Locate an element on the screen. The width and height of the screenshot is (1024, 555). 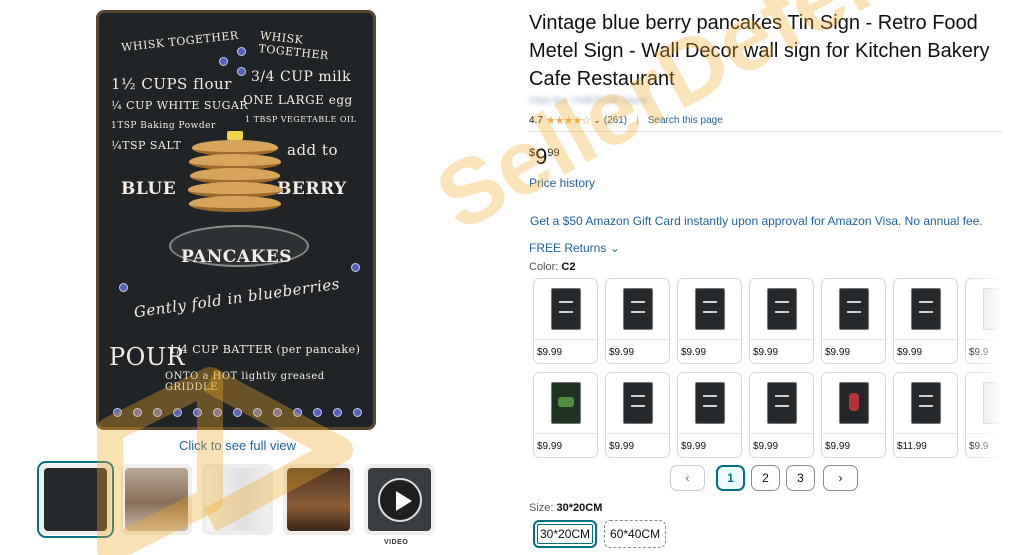
thumbnail-strip is located at coordinates (236, 499).